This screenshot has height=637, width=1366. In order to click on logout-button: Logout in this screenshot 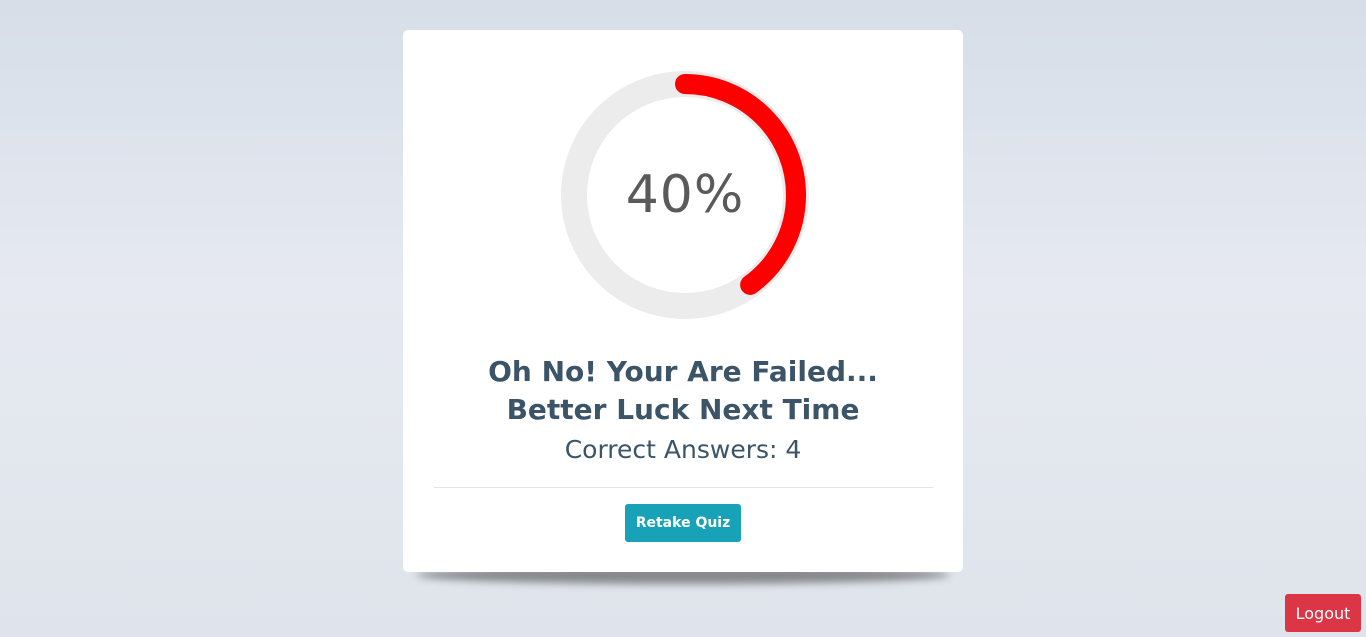, I will do `click(1323, 613)`.